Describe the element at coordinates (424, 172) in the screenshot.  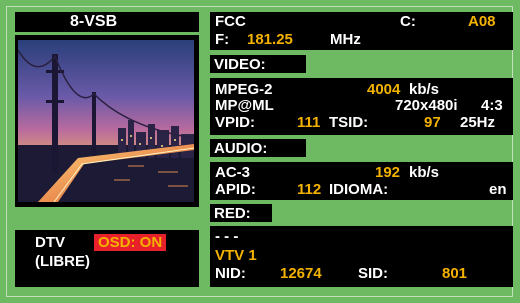
I see `audio-bitrate-unit: kb/s` at that location.